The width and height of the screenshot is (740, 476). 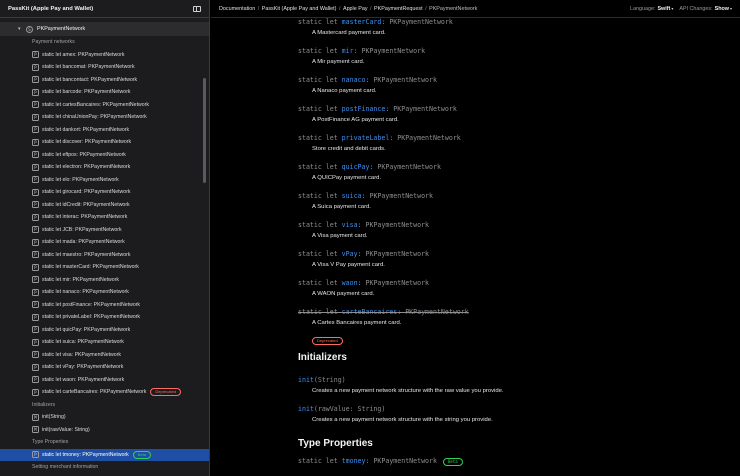 I want to click on symbol-declaration: static let tmoney: PKPaymentNetwork Beta, so click(x=380, y=461).